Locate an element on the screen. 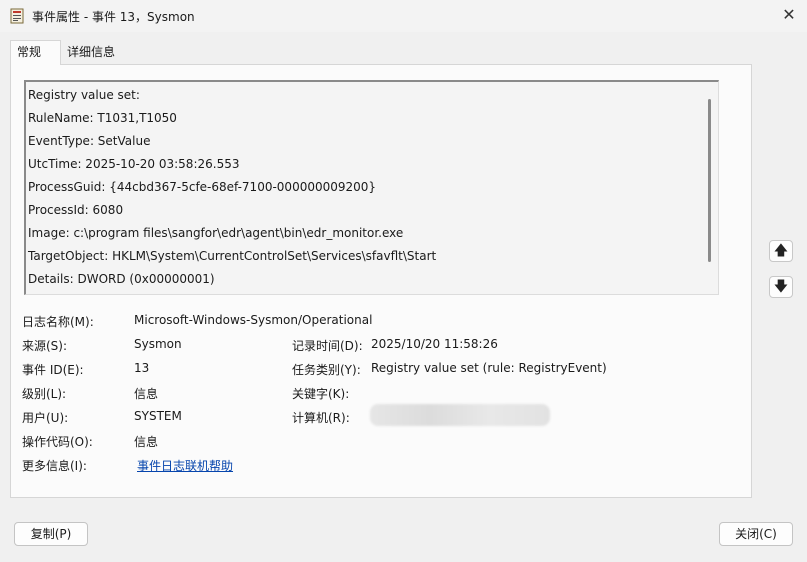 The height and width of the screenshot is (562, 807). opcode-value: 信息 is located at coordinates (146, 441).